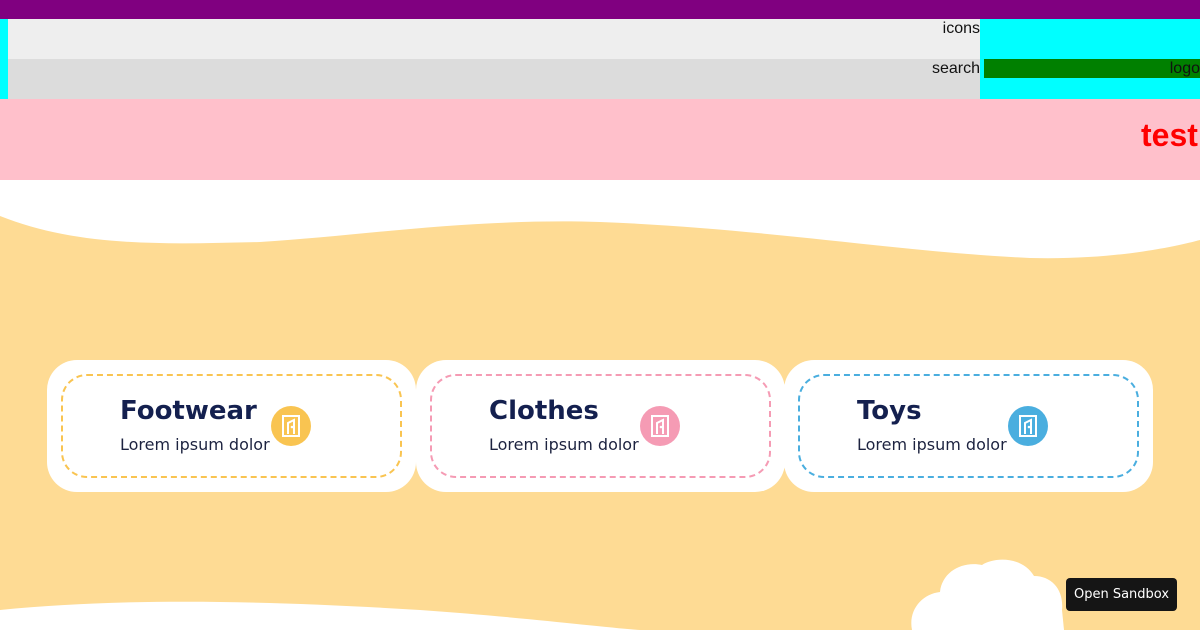  I want to click on category-card: Footwear Lorem ipsum dolor, so click(231, 426).